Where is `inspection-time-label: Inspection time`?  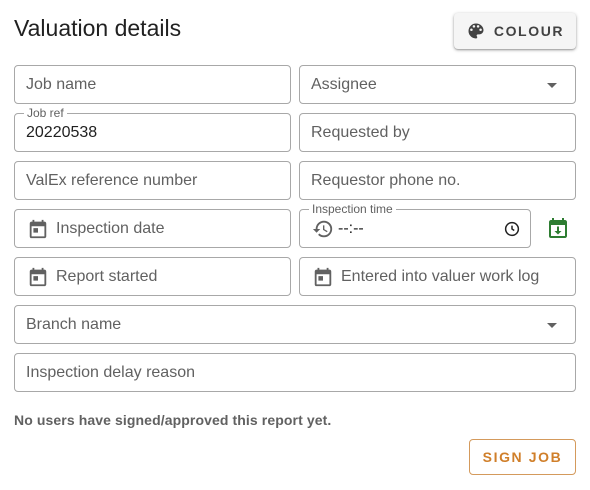 inspection-time-label: Inspection time is located at coordinates (352, 209).